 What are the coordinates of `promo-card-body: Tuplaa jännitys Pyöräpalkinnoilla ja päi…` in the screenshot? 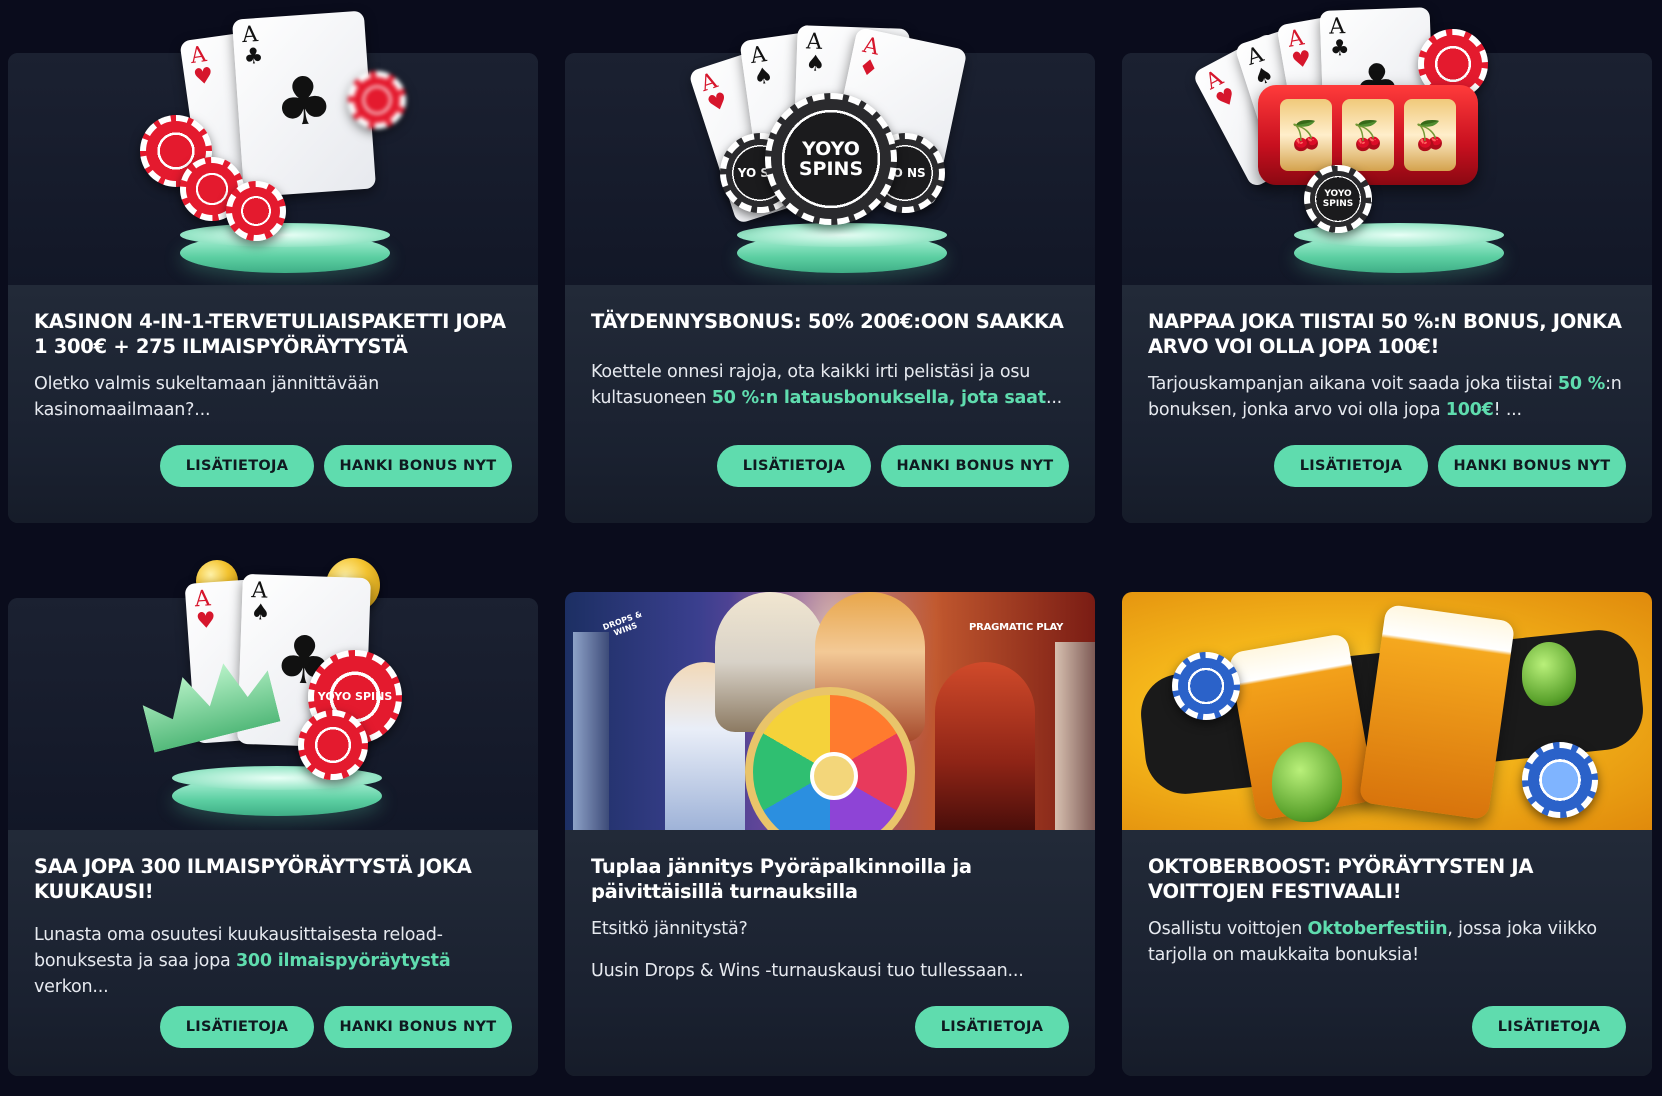 It's located at (830, 953).